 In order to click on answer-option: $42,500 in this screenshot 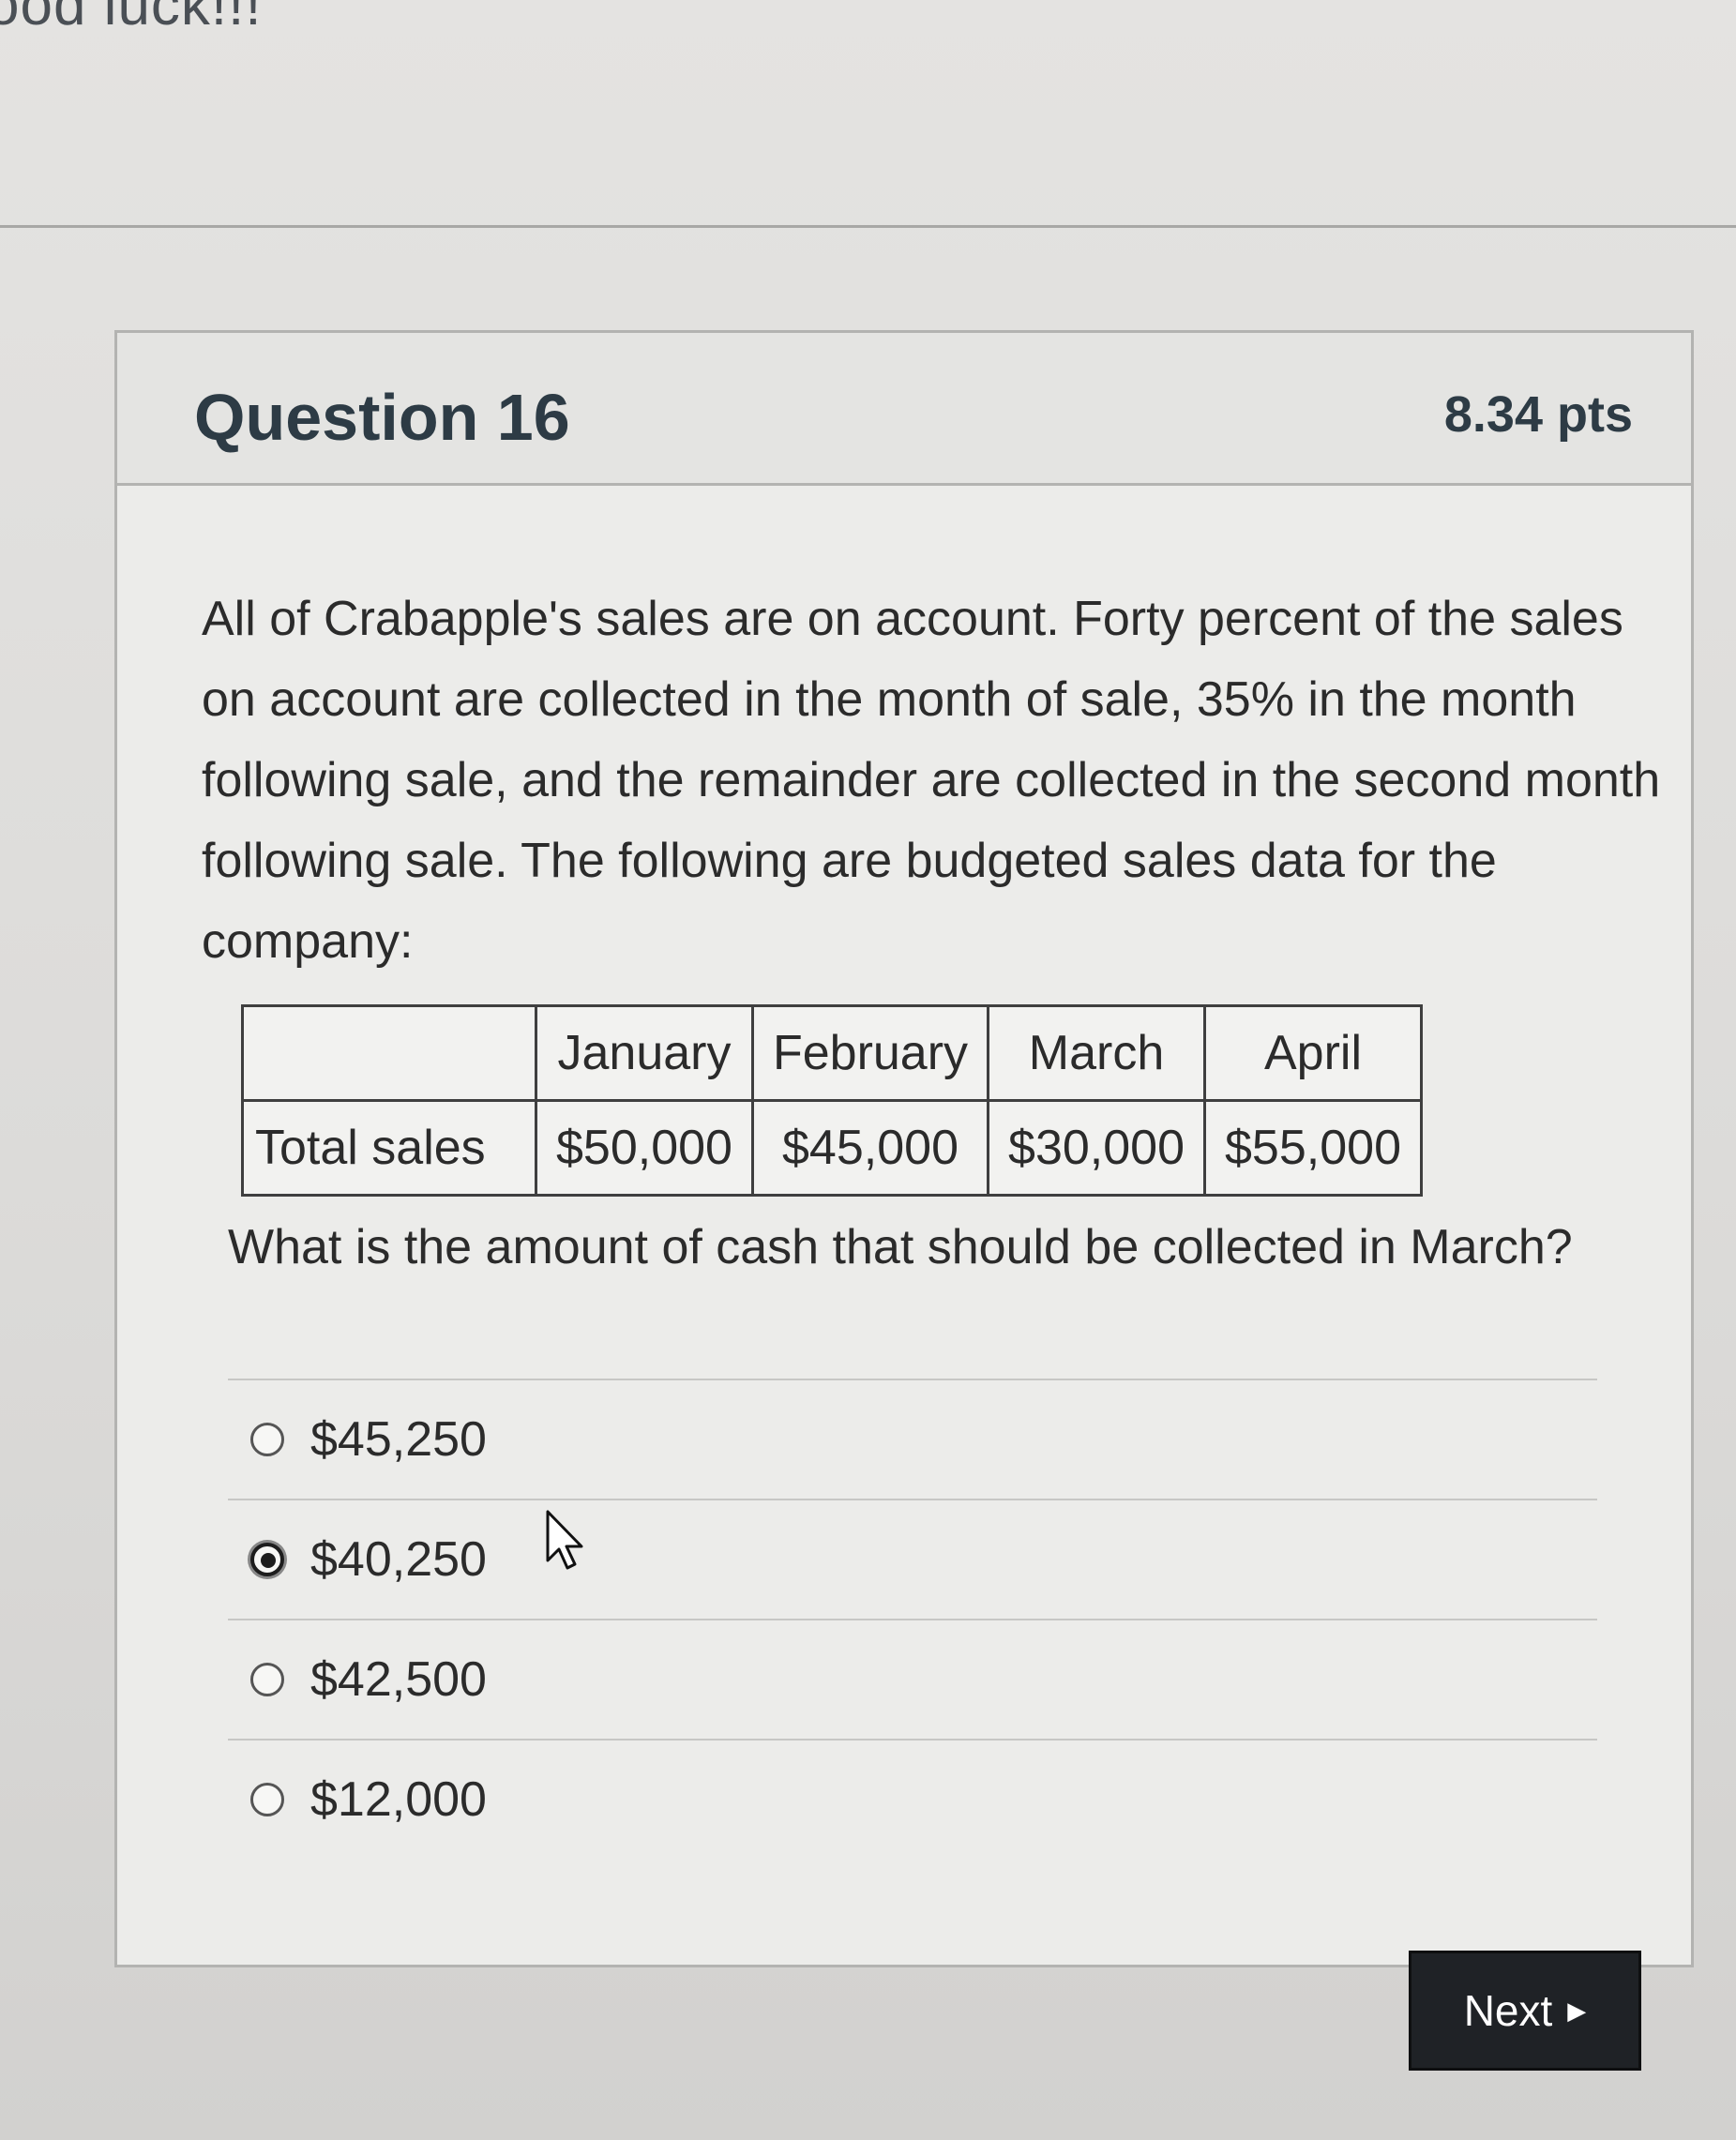, I will do `click(912, 1679)`.